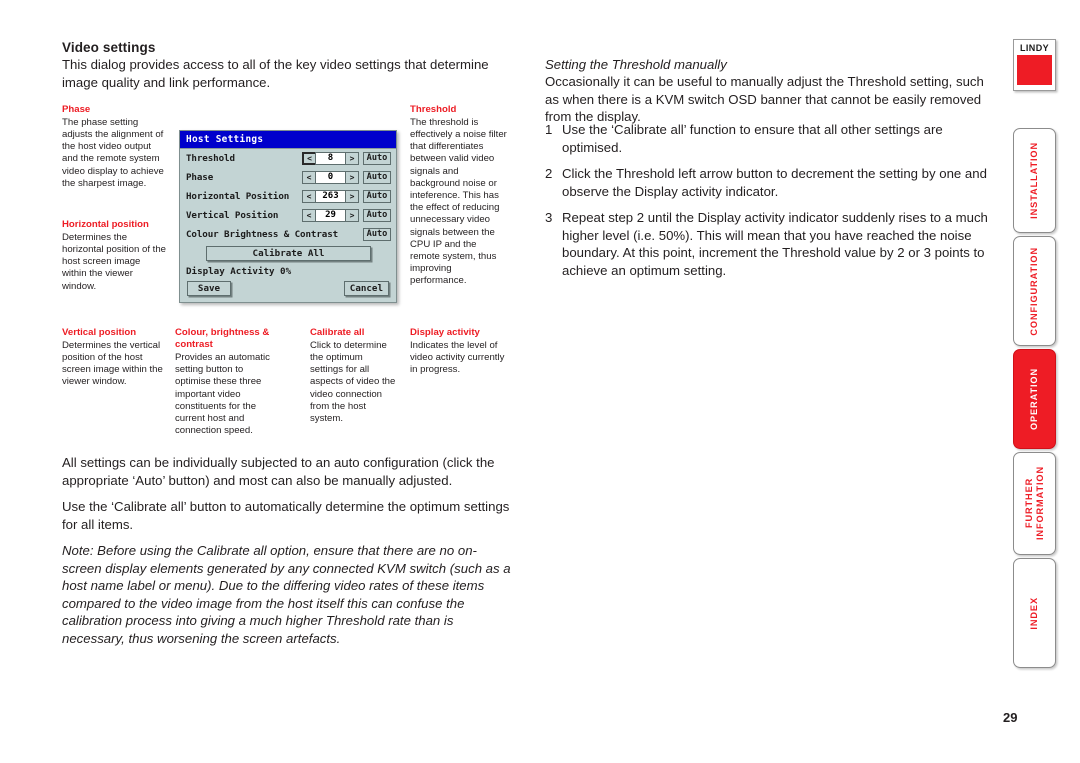 The height and width of the screenshot is (763, 1080). What do you see at coordinates (1010, 717) in the screenshot?
I see `page-number: 29` at bounding box center [1010, 717].